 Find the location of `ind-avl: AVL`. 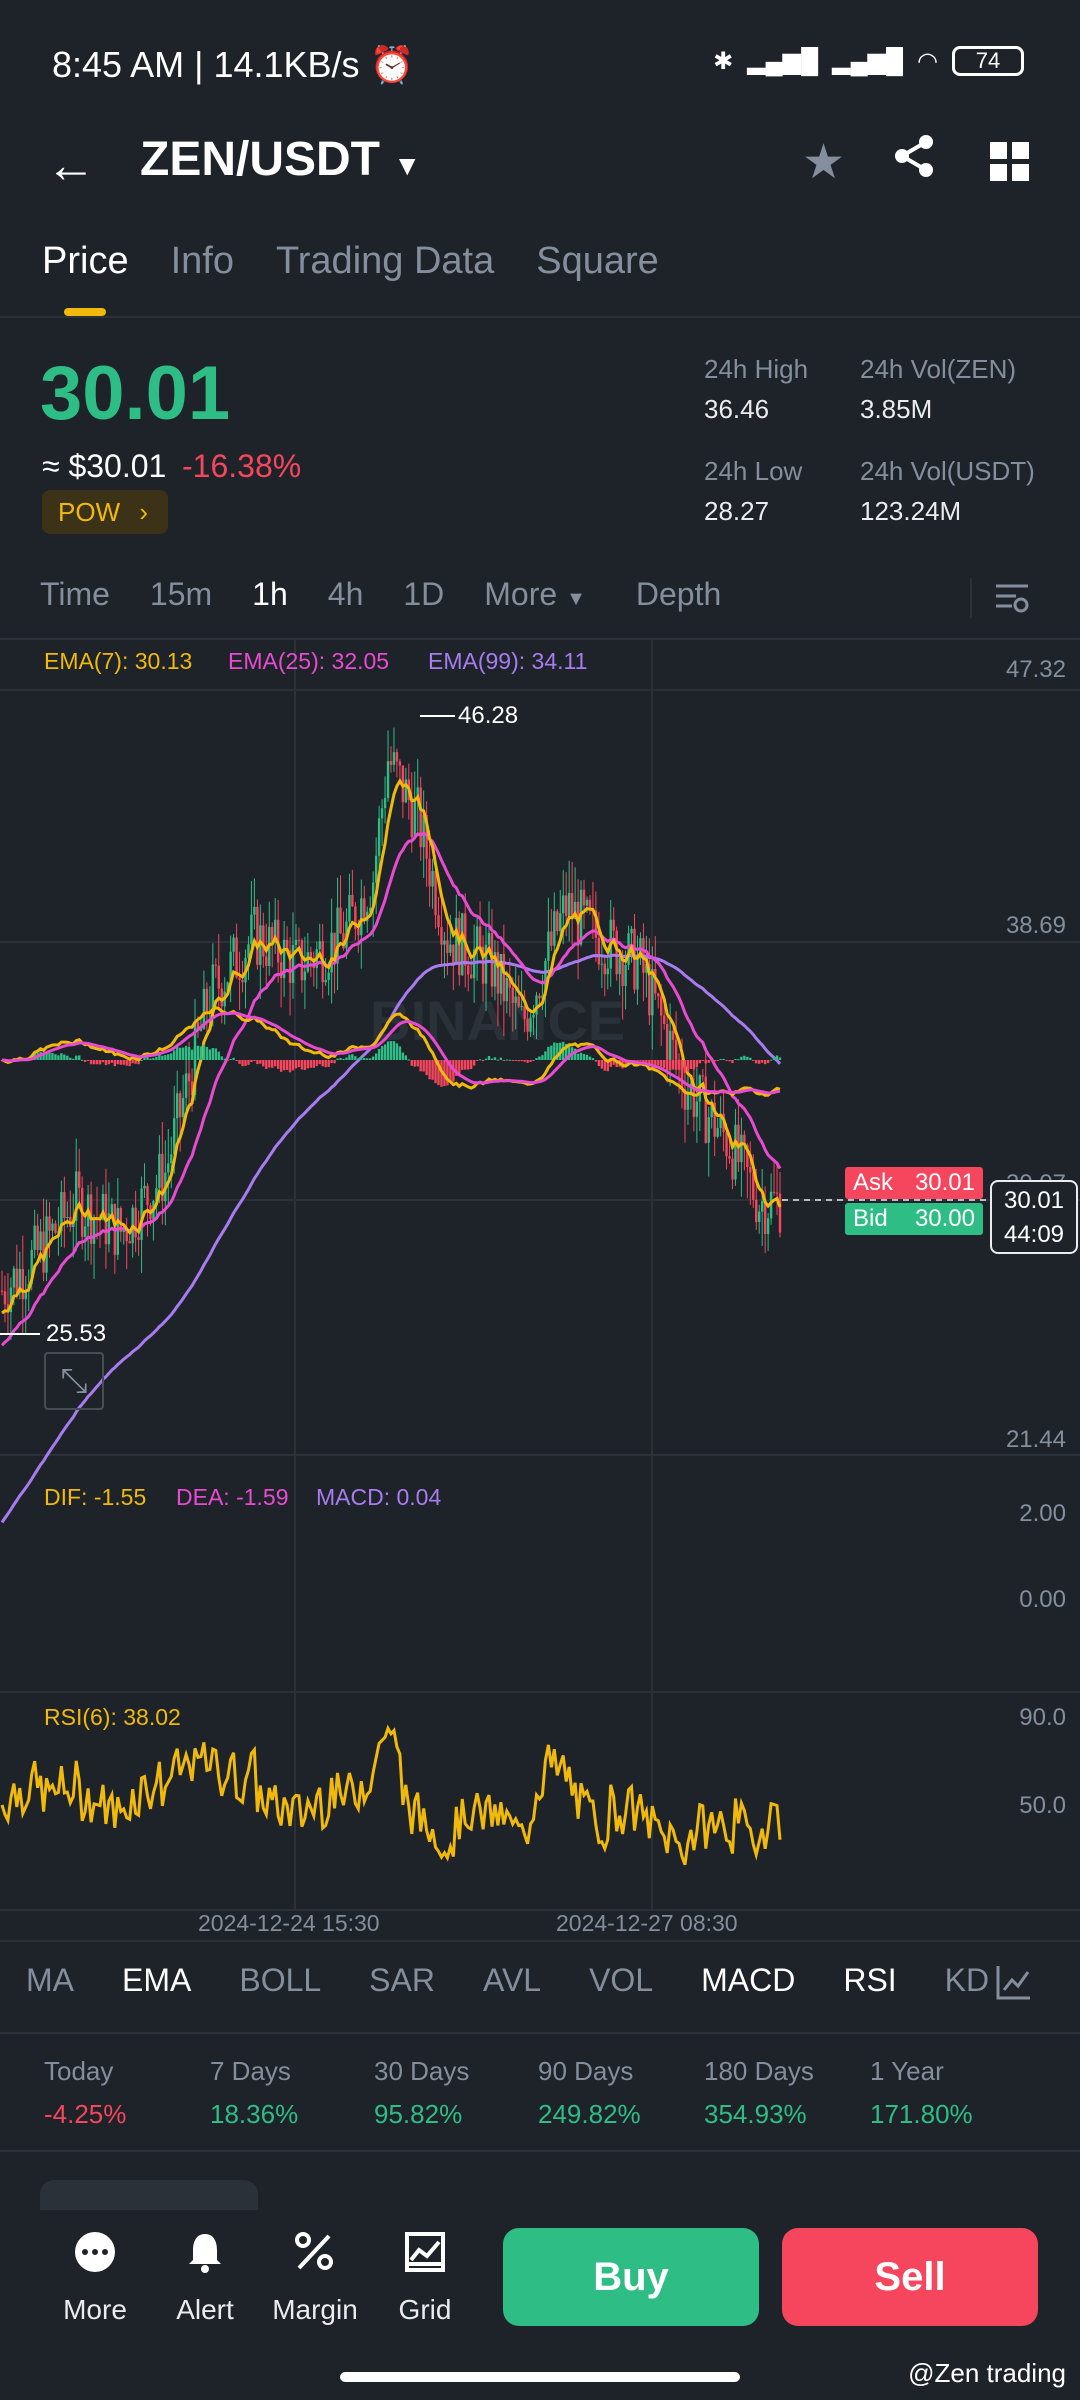

ind-avl: AVL is located at coordinates (512, 1980).